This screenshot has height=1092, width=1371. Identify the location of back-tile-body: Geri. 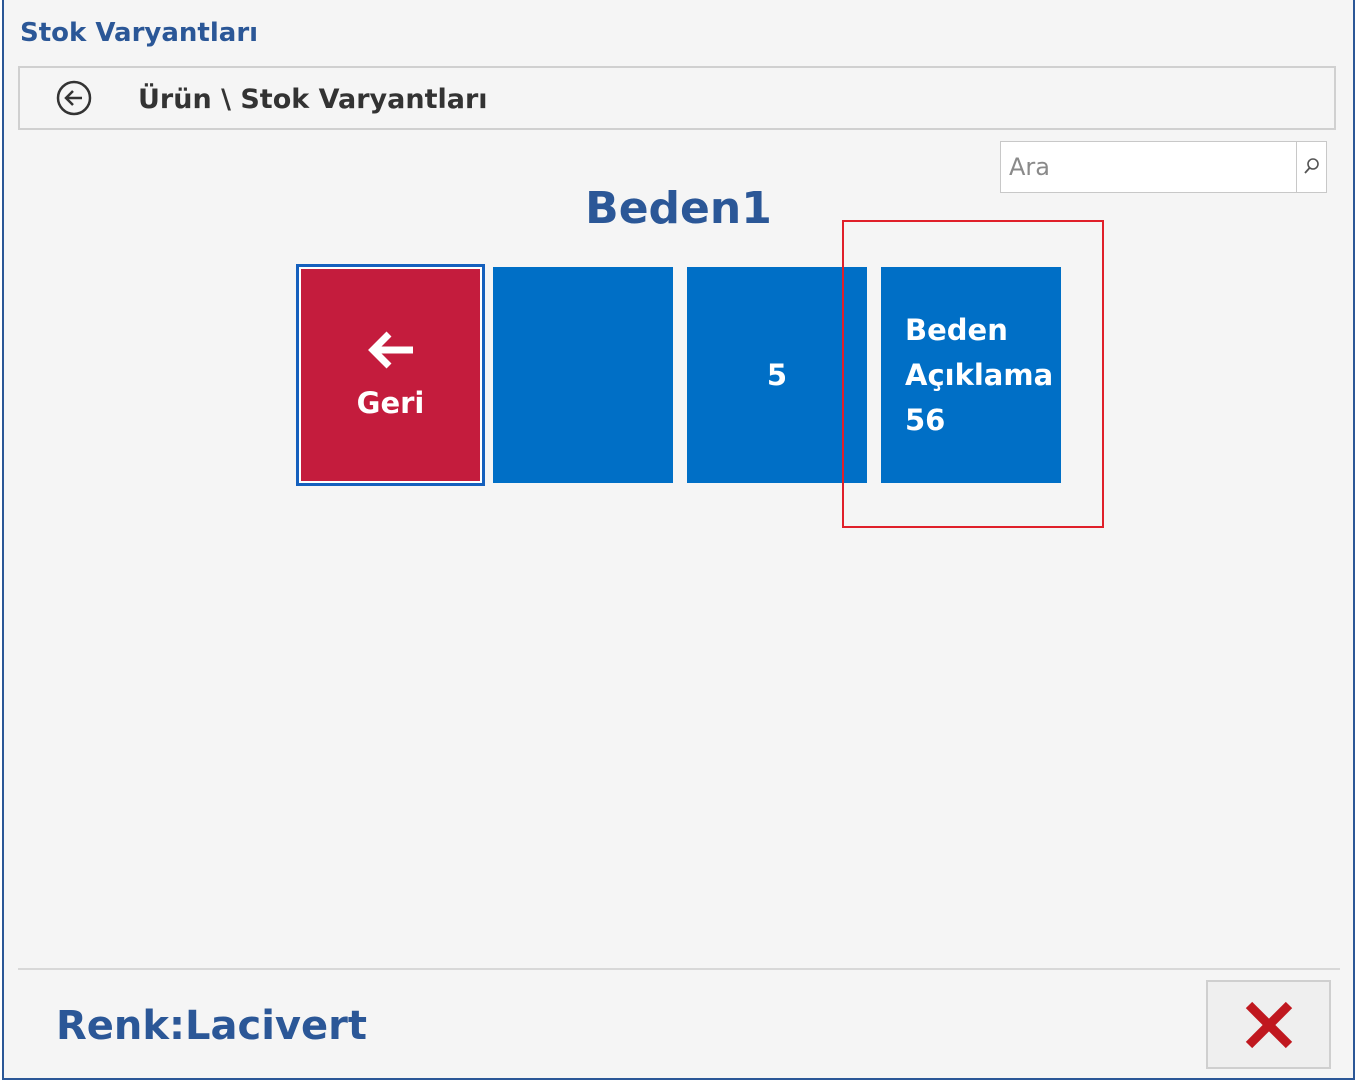
(390, 375).